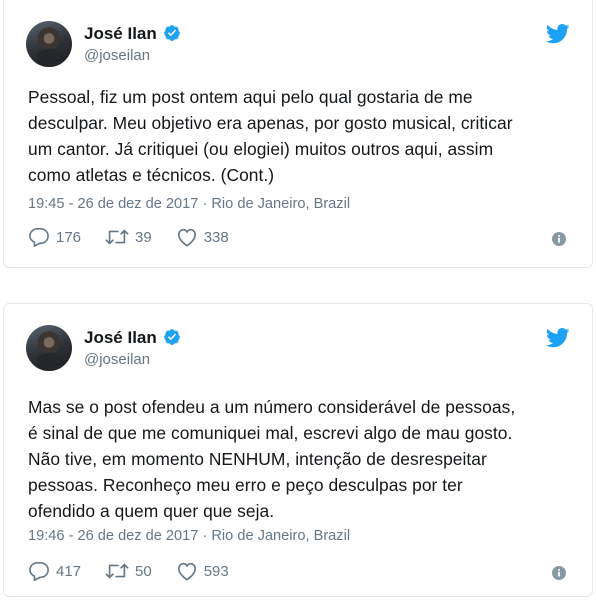  I want to click on tweet-actions: 417 50 593, so click(140, 571).